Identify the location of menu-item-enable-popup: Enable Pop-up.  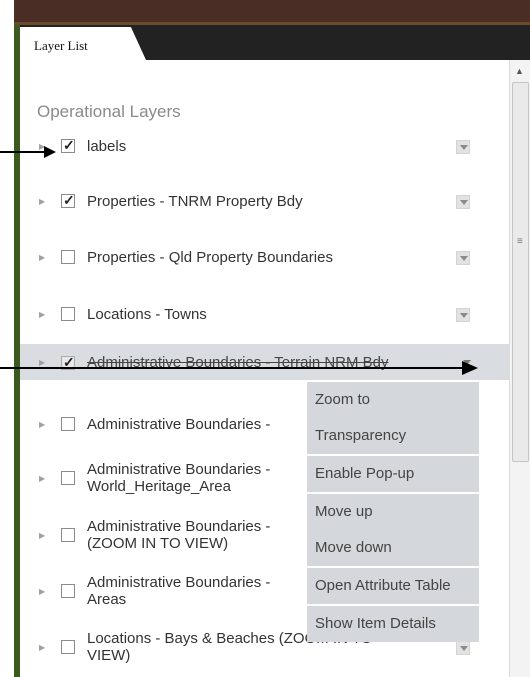
(393, 474).